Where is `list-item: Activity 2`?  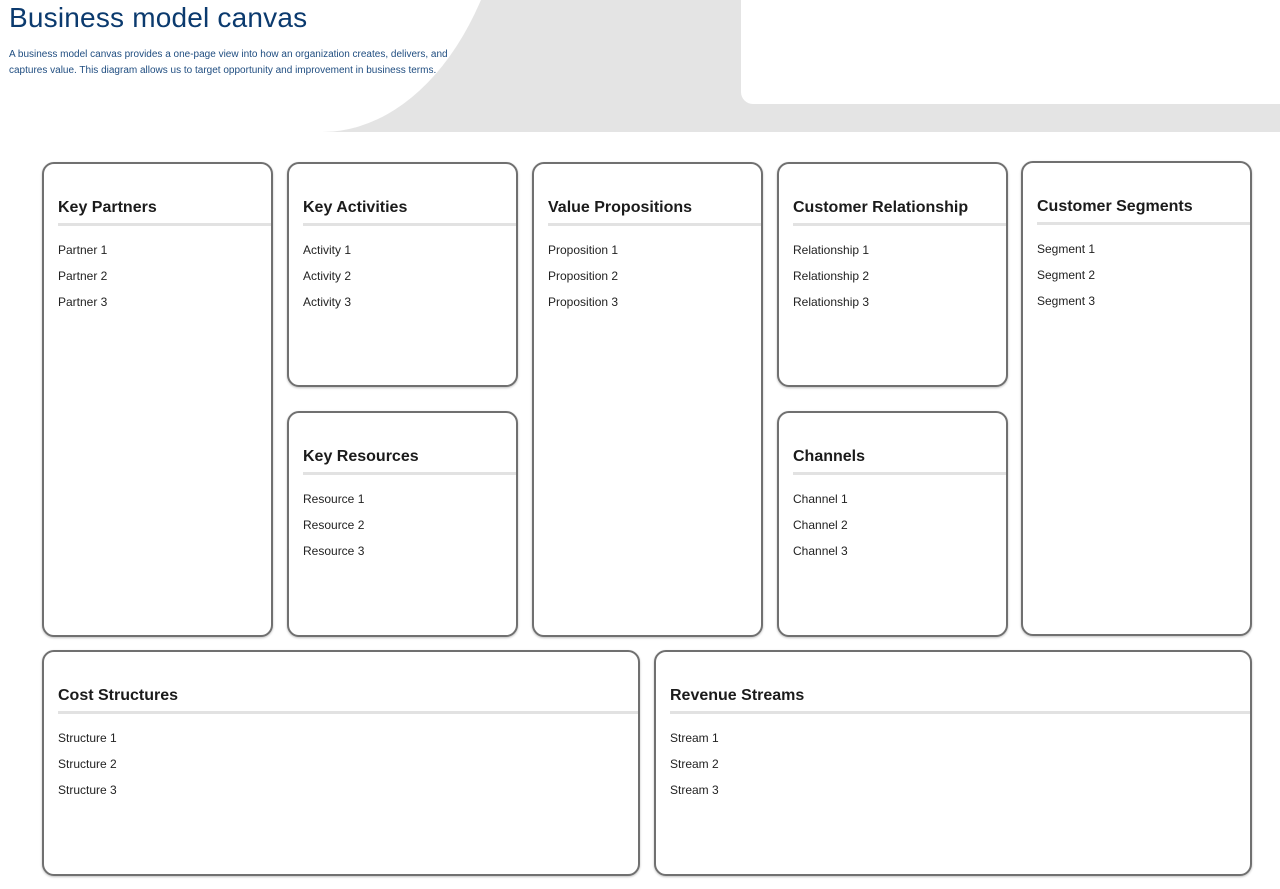
list-item: Activity 2 is located at coordinates (327, 276).